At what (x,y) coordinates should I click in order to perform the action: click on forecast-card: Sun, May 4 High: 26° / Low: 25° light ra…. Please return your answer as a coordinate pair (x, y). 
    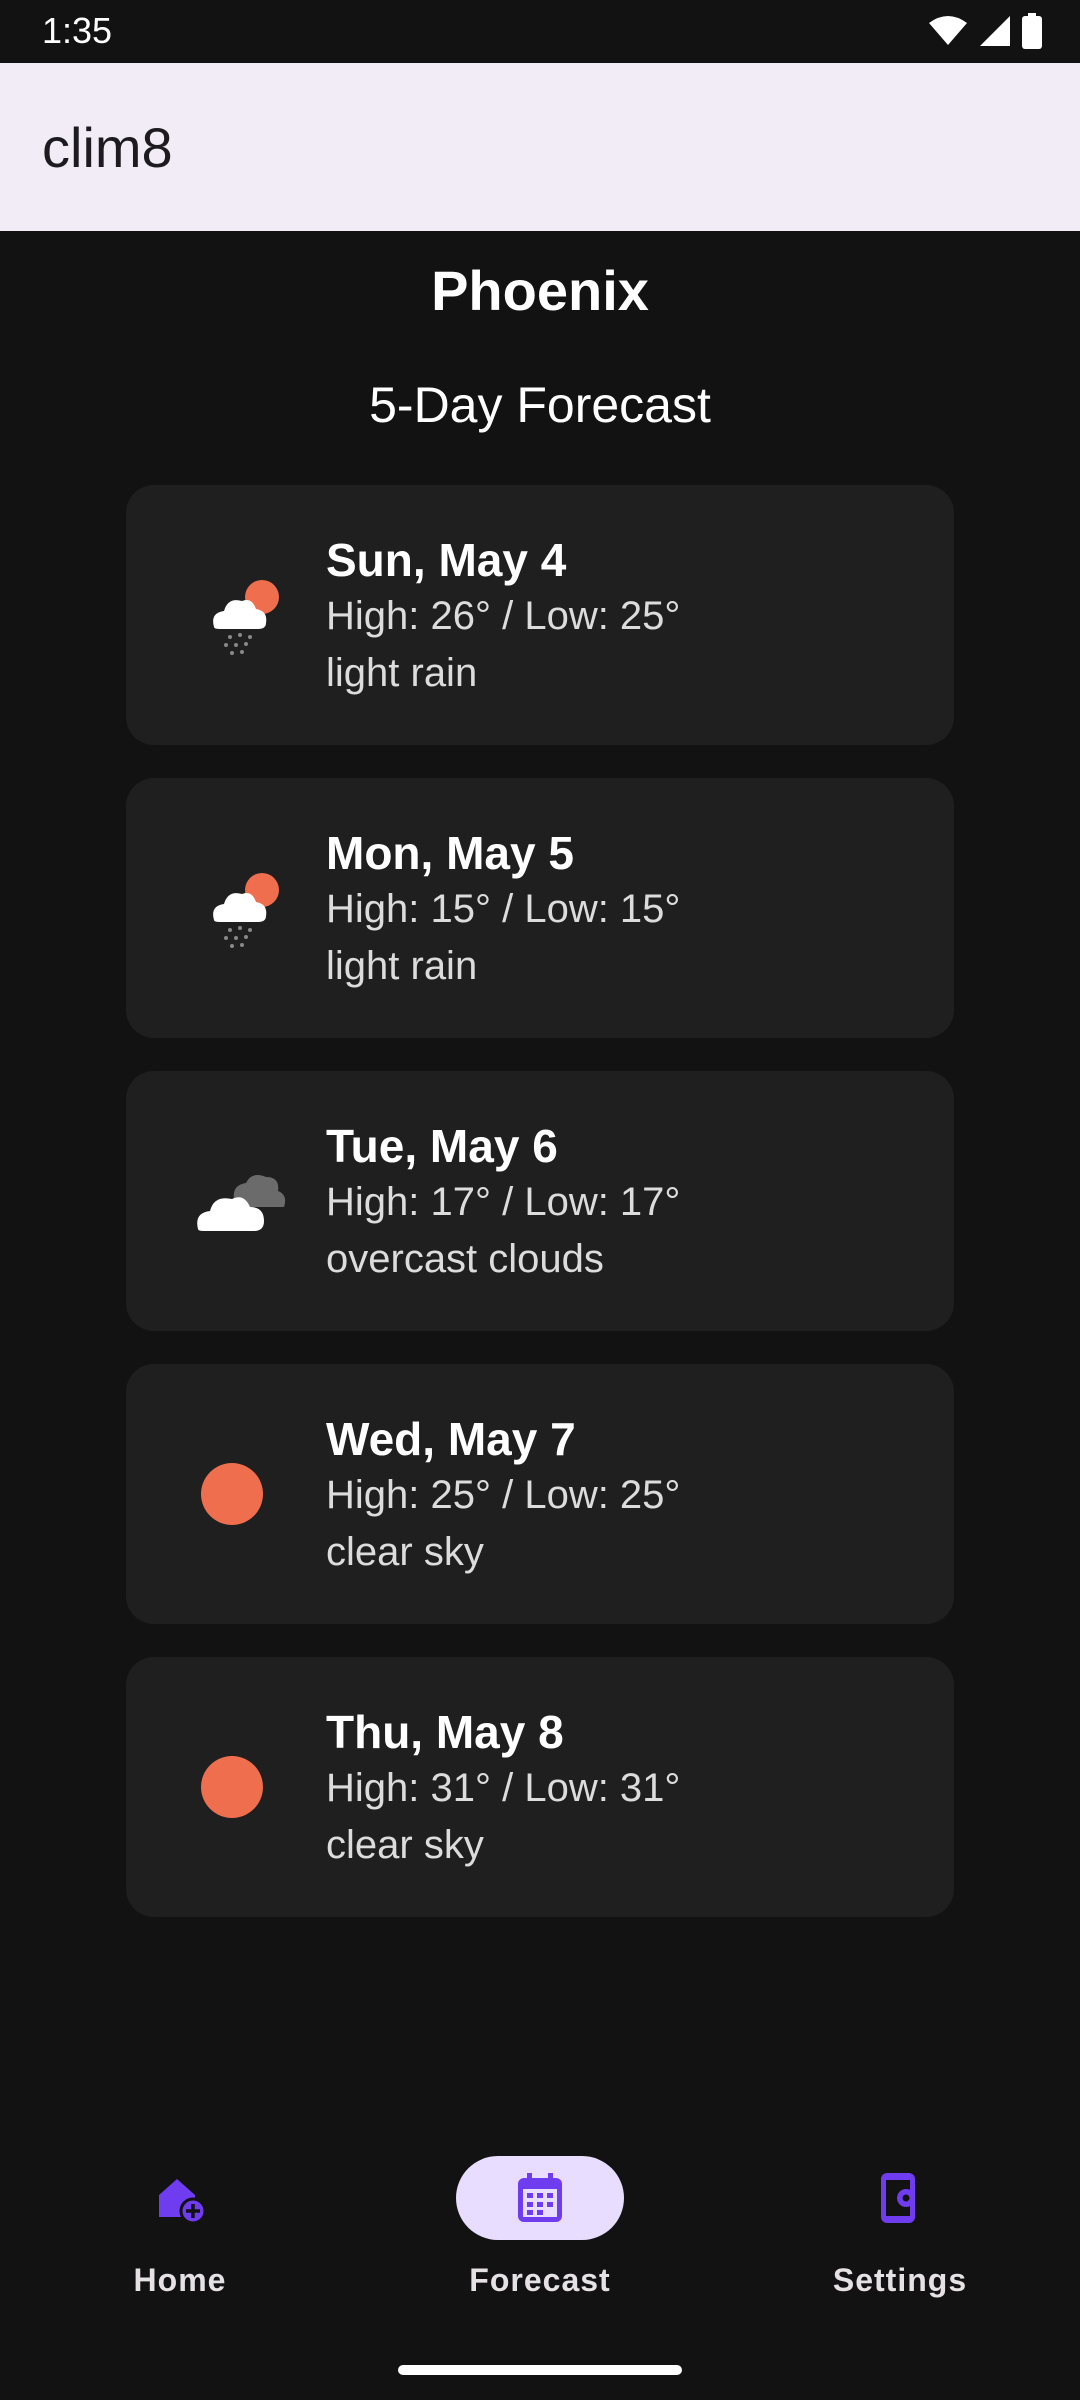
    Looking at the image, I should click on (540, 615).